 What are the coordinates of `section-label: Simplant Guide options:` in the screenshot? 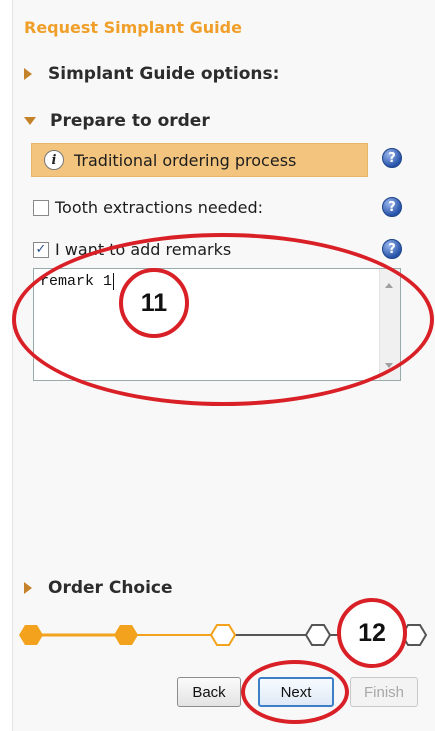 It's located at (164, 74).